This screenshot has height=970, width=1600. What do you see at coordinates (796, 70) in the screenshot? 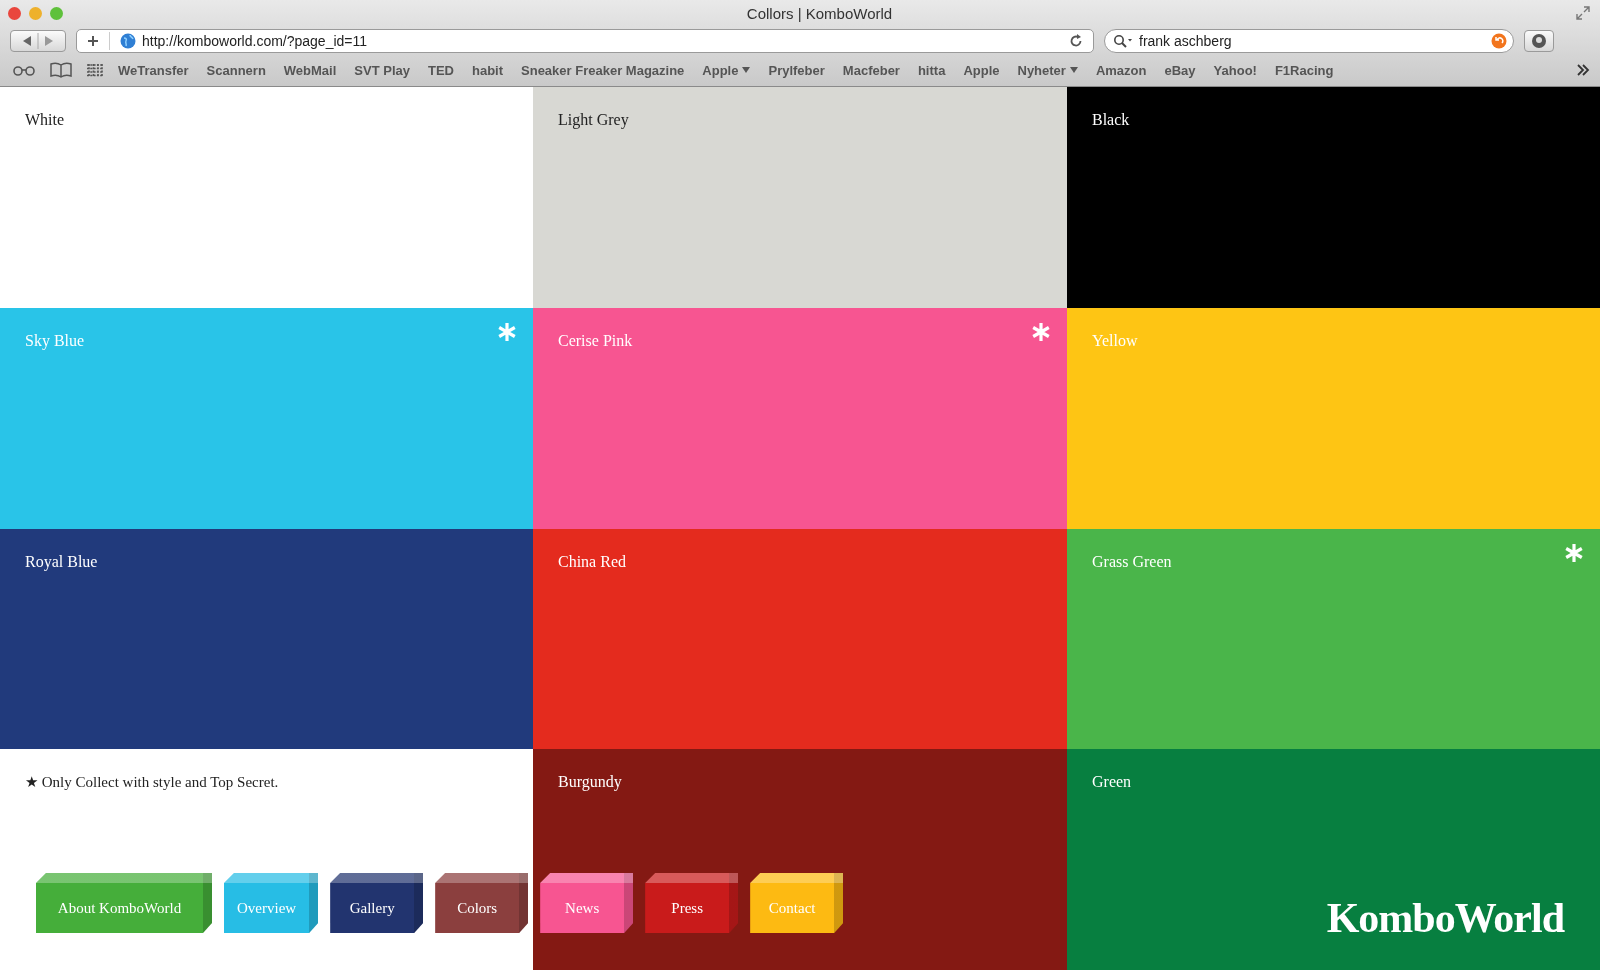
I see `bookmark-link: Prylfeber` at bounding box center [796, 70].